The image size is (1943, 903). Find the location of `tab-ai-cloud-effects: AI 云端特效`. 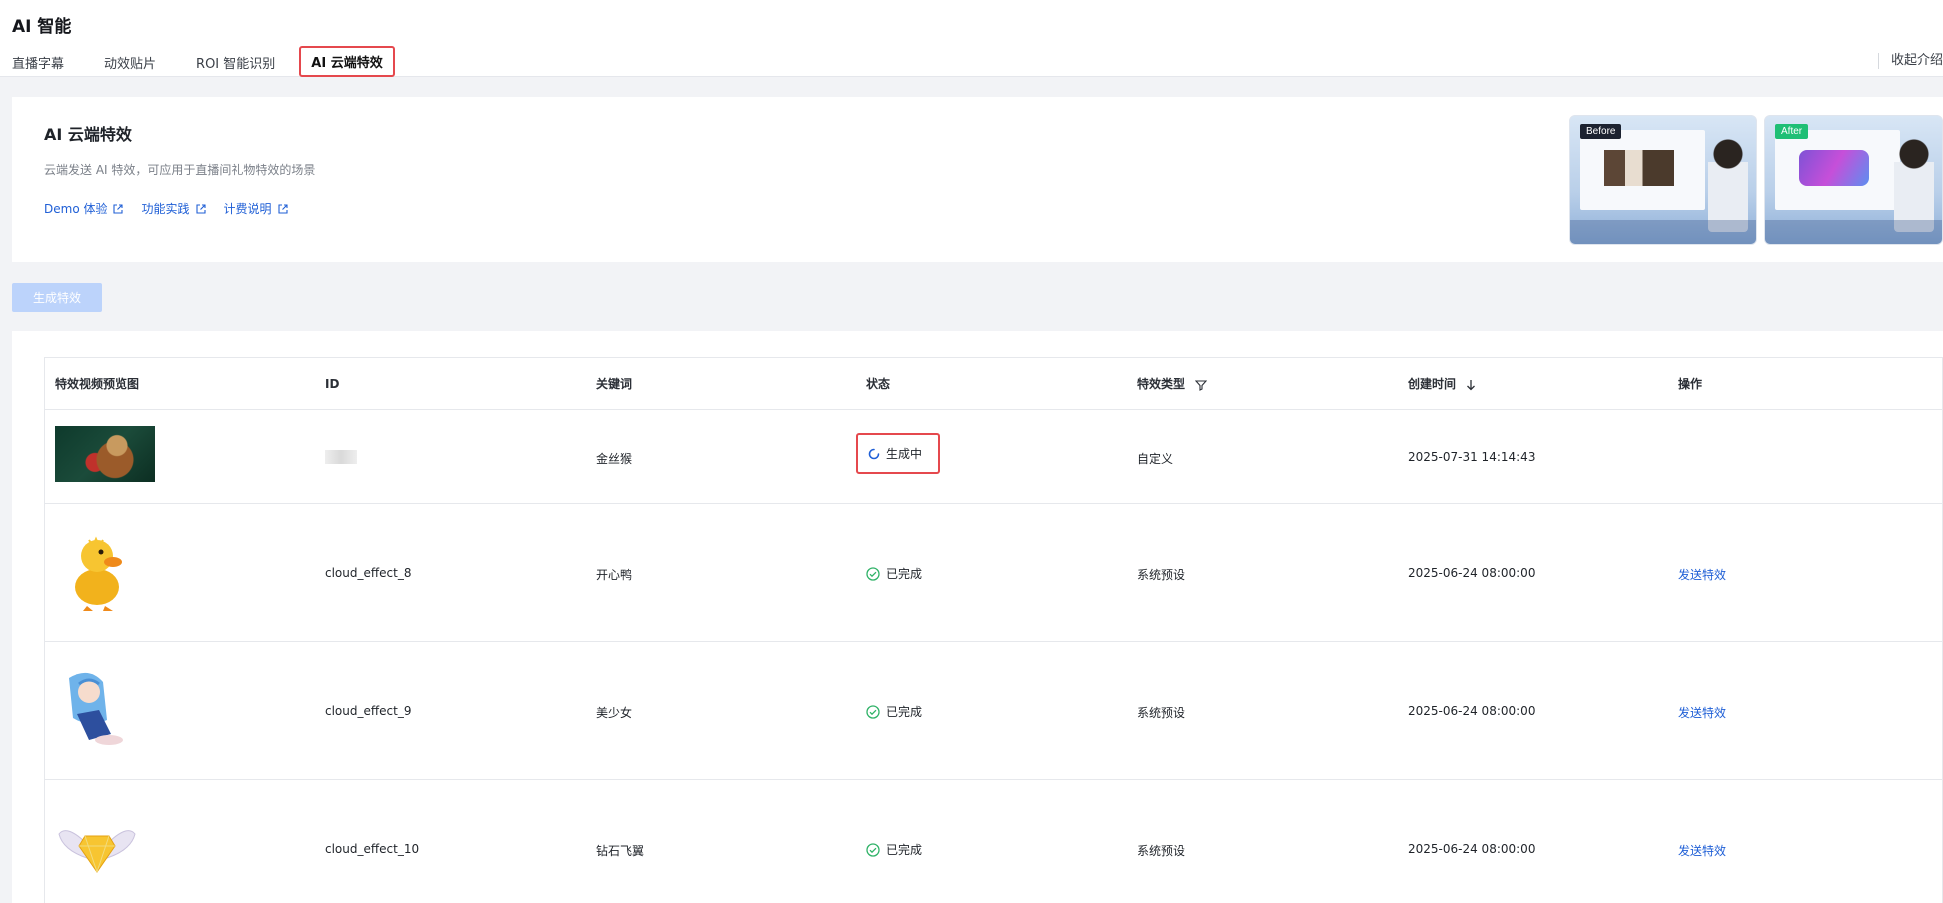

tab-ai-cloud-effects: AI 云端特效 is located at coordinates (347, 61).